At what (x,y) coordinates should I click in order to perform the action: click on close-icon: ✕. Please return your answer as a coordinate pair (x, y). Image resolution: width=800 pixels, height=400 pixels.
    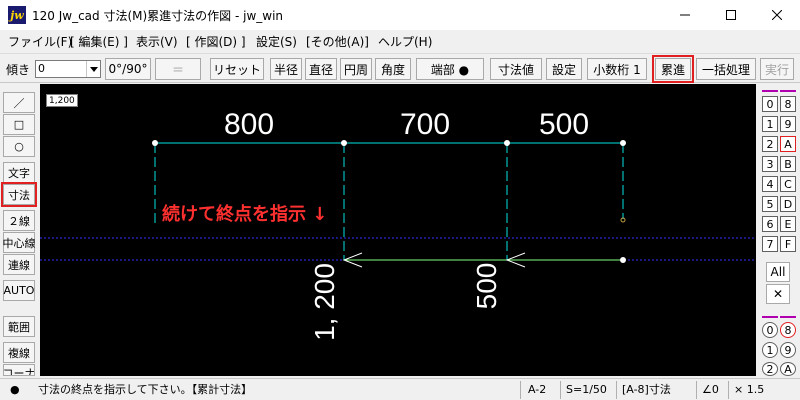
    Looking at the image, I should click on (778, 294).